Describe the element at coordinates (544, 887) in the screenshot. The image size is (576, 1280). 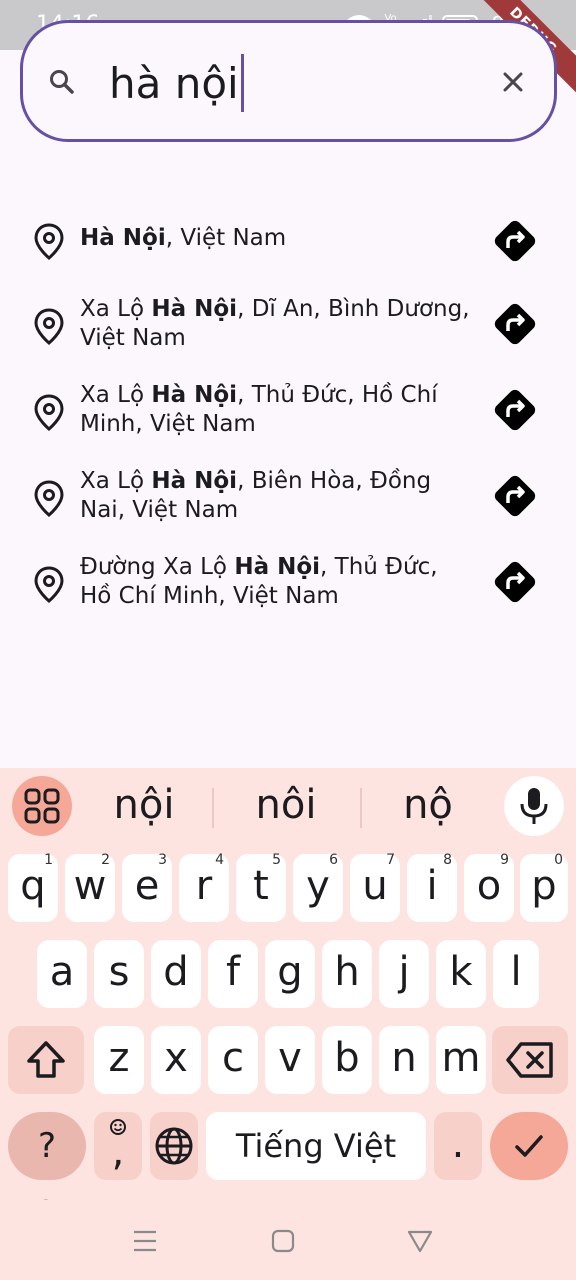
I see `key-p: p0` at that location.